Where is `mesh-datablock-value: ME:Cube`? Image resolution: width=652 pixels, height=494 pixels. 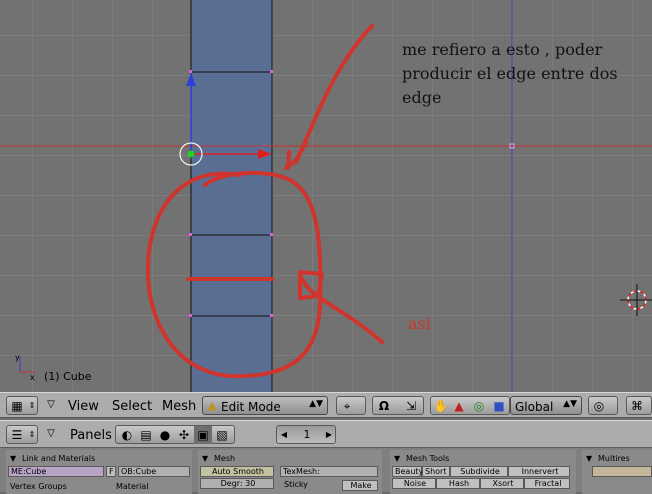
mesh-datablock-value: ME:Cube is located at coordinates (29, 471).